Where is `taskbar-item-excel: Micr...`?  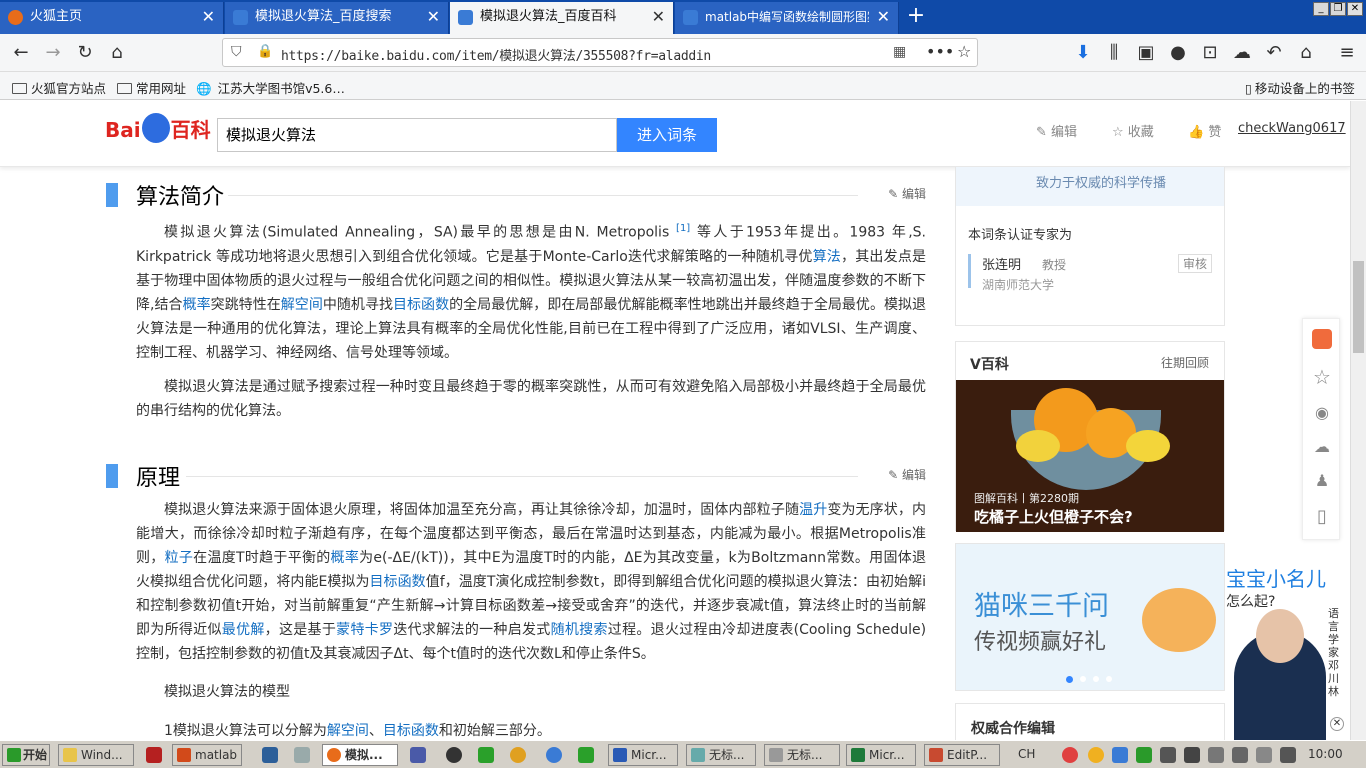 taskbar-item-excel: Micr... is located at coordinates (881, 755).